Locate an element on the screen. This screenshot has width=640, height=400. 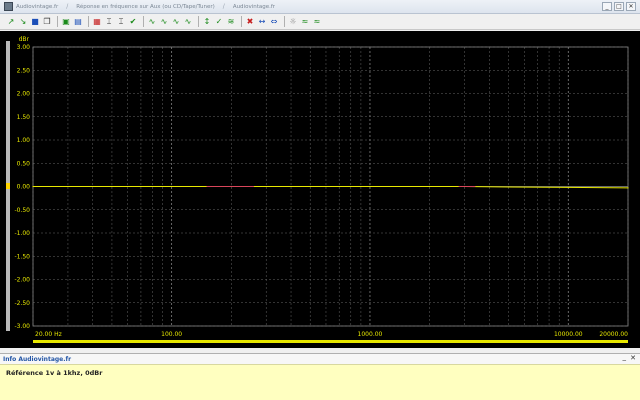
y-tick-label: 1.00 is located at coordinates (24, 140).